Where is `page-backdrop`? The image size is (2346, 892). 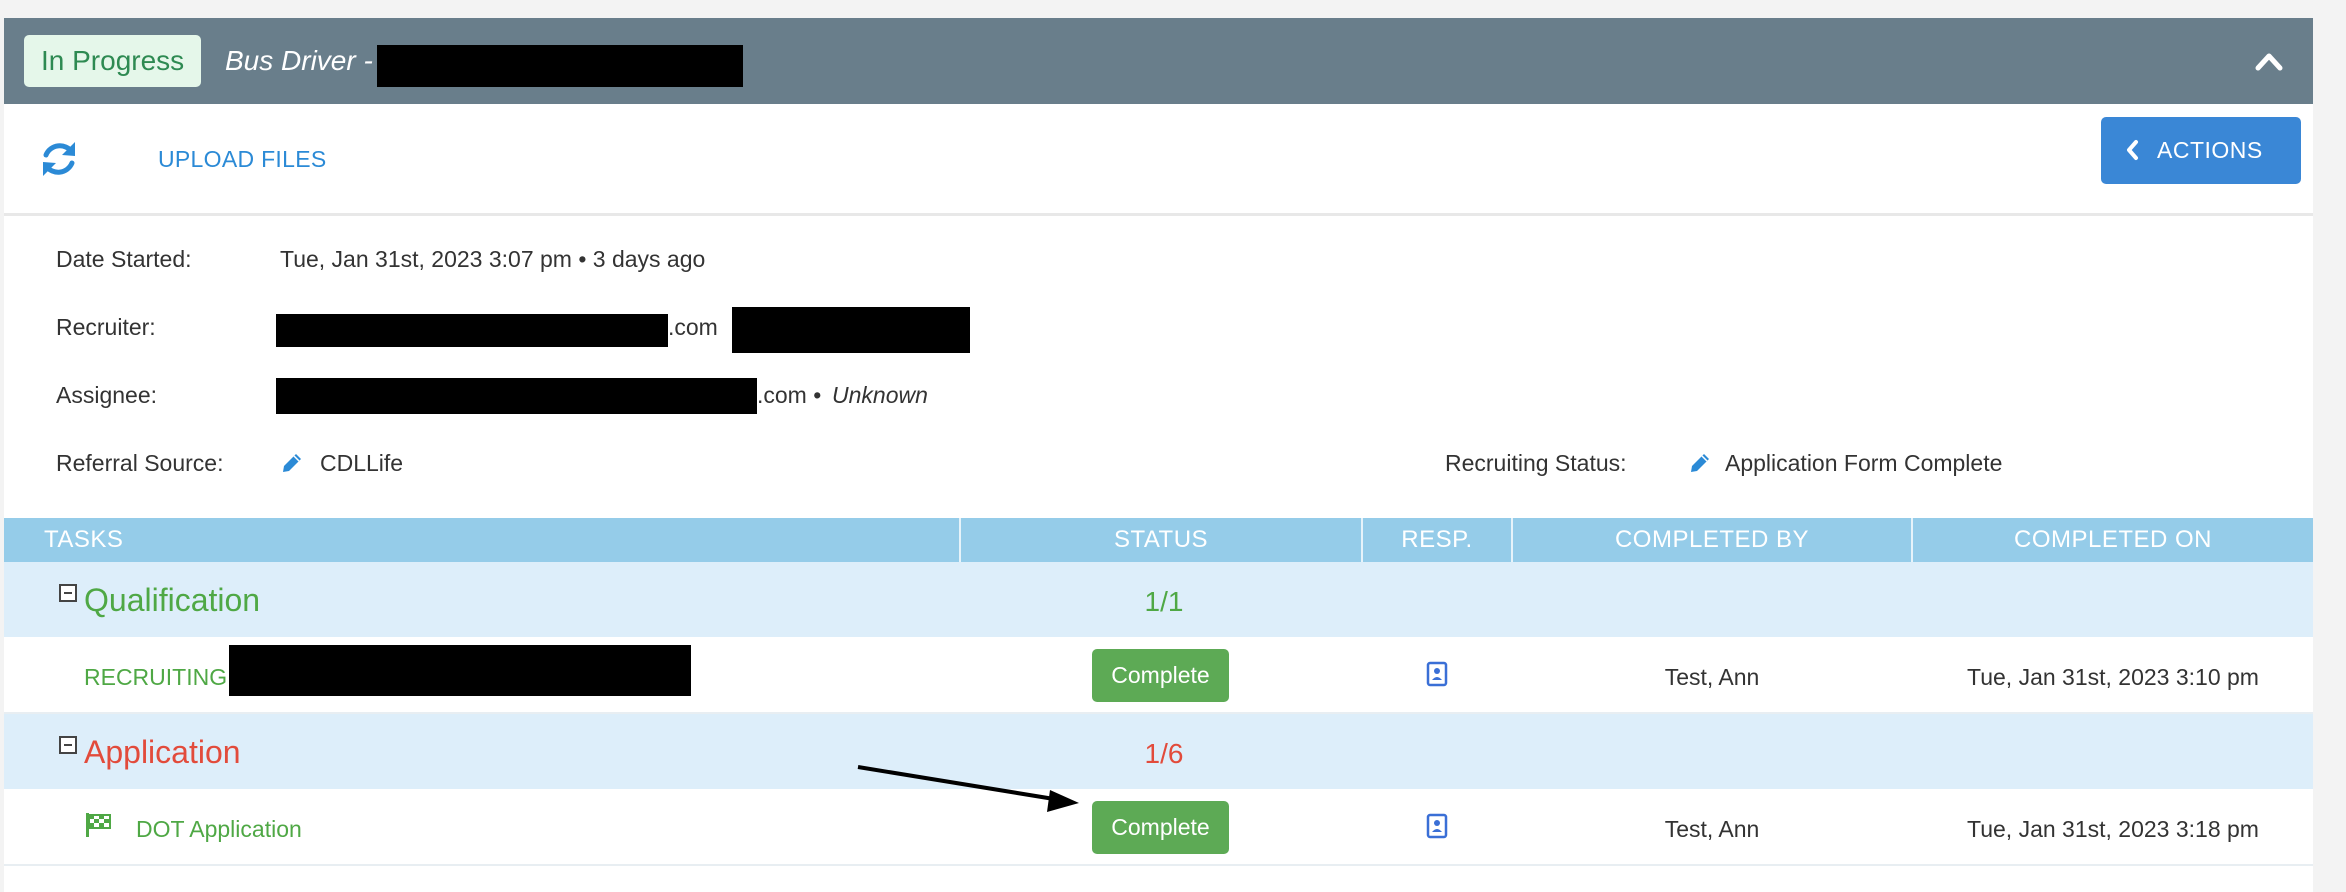
page-backdrop is located at coordinates (1173, 9).